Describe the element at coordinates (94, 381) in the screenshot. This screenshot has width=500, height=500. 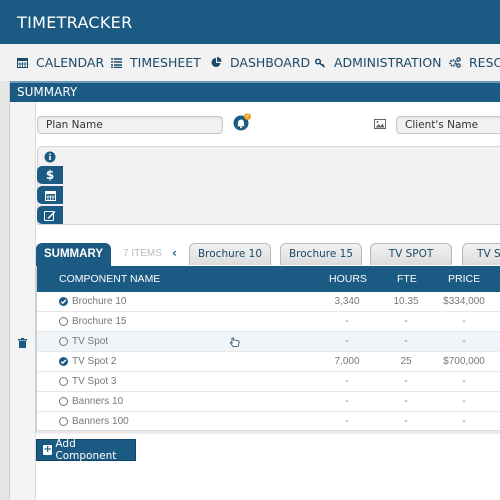
I see `component-name: TV Spot 3` at that location.